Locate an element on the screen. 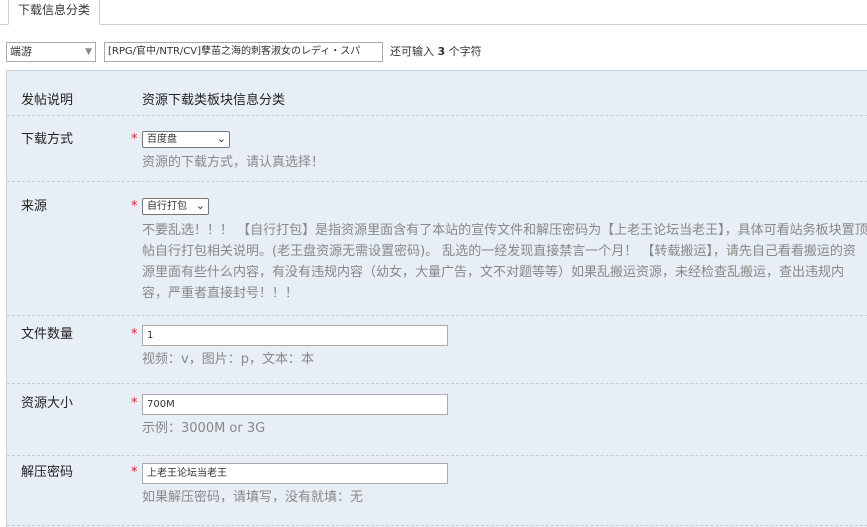 This screenshot has width=867, height=527. download-method-value: 百度盘 is located at coordinates (162, 139).